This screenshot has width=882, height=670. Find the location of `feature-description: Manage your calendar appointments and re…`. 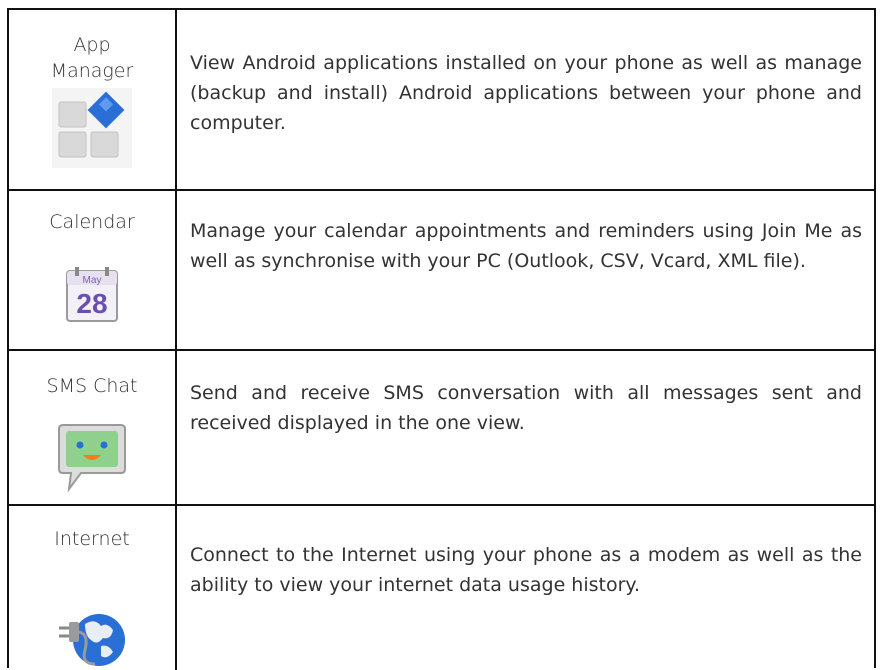

feature-description: Manage your calendar appointments and re… is located at coordinates (526, 246).